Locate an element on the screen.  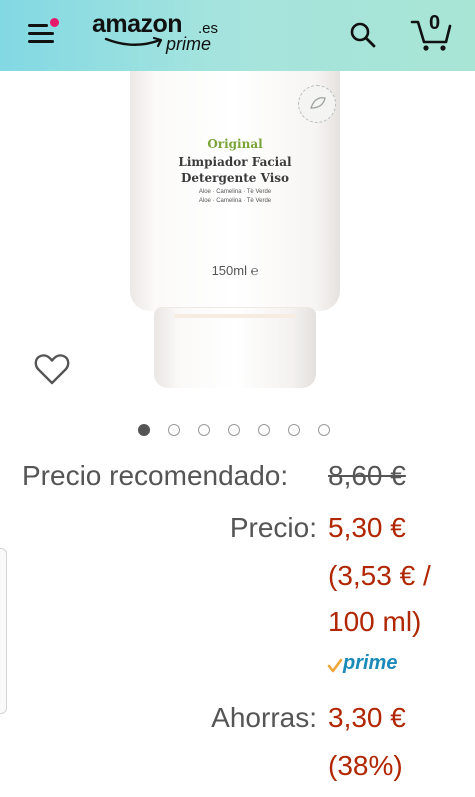
label-original: Original is located at coordinates (235, 144).